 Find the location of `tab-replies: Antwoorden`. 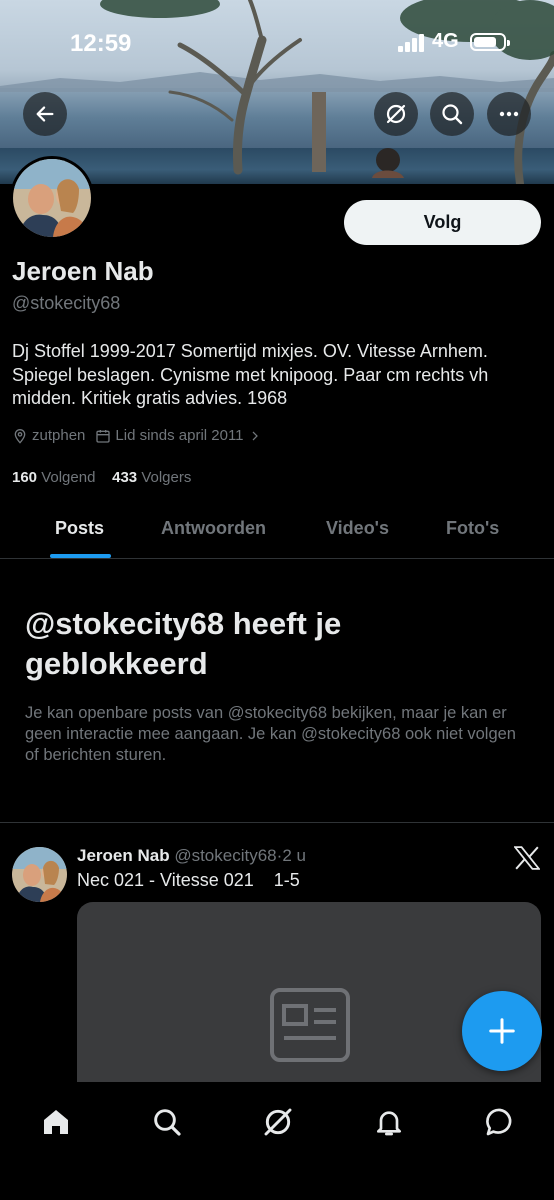

tab-replies: Antwoorden is located at coordinates (213, 528).